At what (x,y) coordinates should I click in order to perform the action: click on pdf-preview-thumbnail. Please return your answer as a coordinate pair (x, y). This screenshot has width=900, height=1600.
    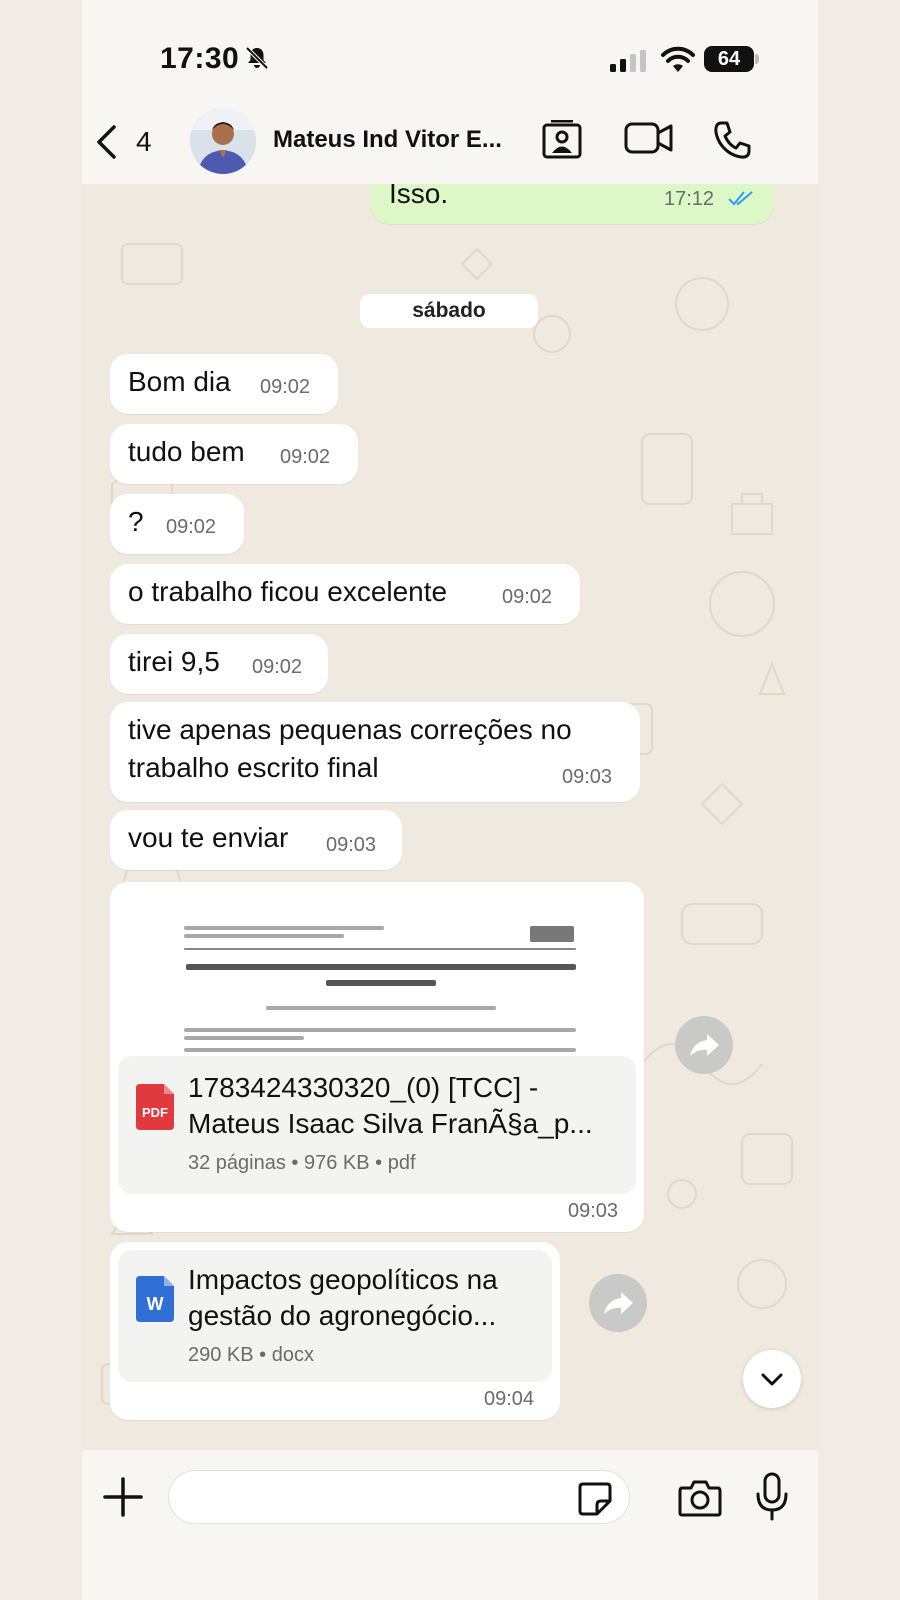
    Looking at the image, I should click on (377, 973).